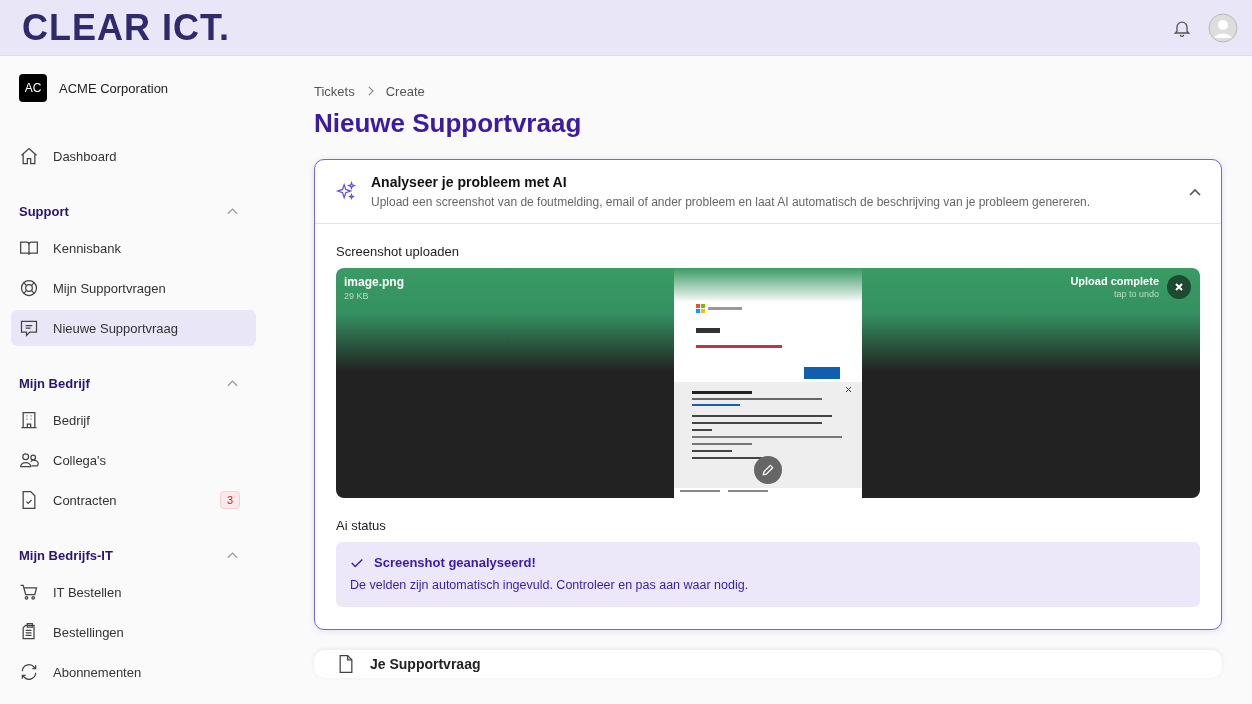 The image size is (1252, 704). What do you see at coordinates (334, 91) in the screenshot?
I see `breadcrumb-link: Tickets` at bounding box center [334, 91].